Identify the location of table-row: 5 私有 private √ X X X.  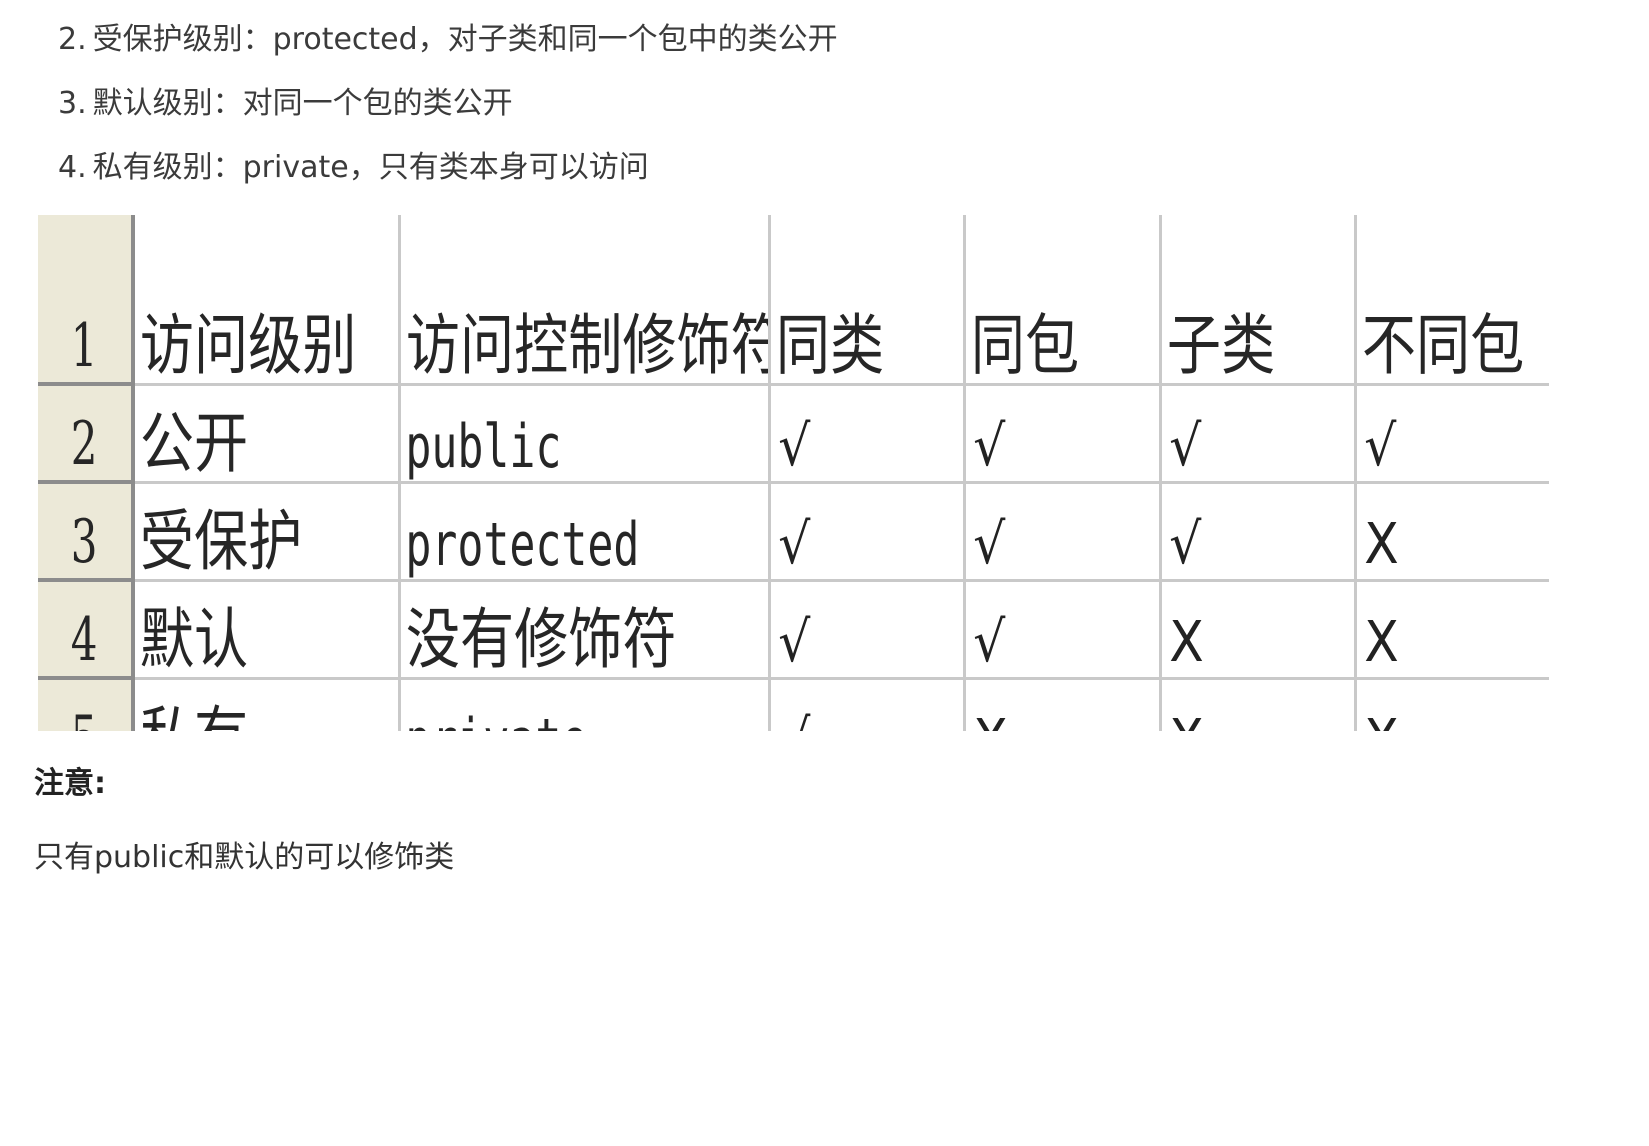
(793, 704).